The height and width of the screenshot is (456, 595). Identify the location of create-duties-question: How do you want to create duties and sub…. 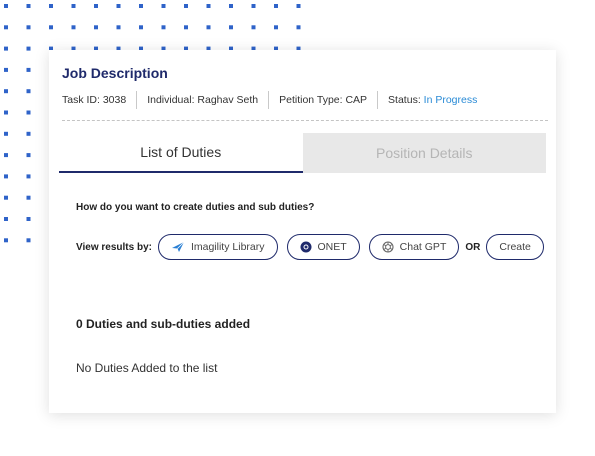
(195, 207).